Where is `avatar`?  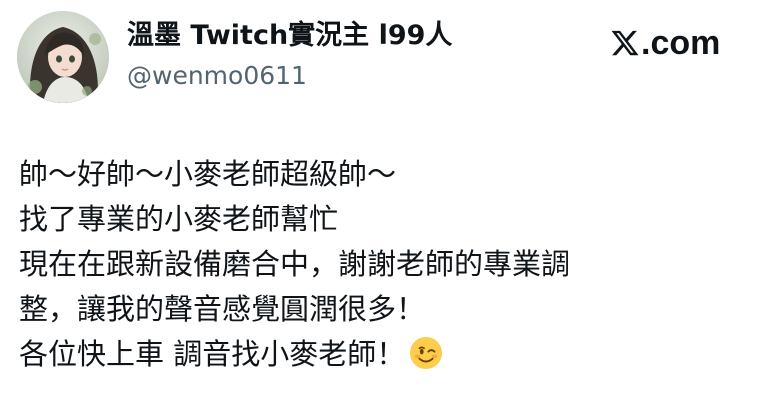 avatar is located at coordinates (63, 57).